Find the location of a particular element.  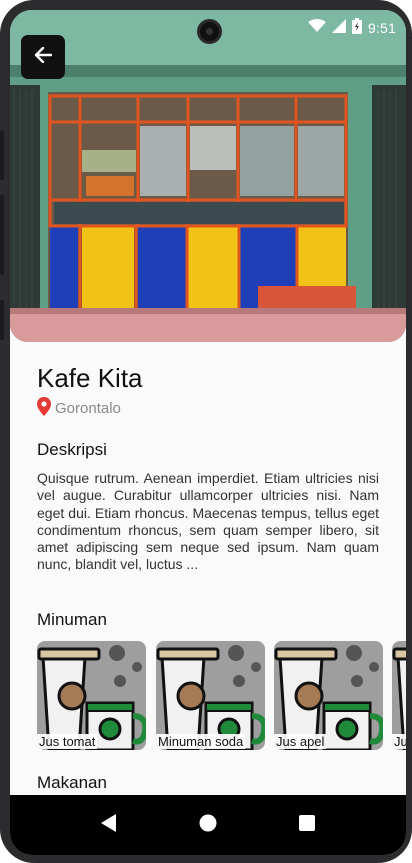

nav-recents-button is located at coordinates (307, 825).